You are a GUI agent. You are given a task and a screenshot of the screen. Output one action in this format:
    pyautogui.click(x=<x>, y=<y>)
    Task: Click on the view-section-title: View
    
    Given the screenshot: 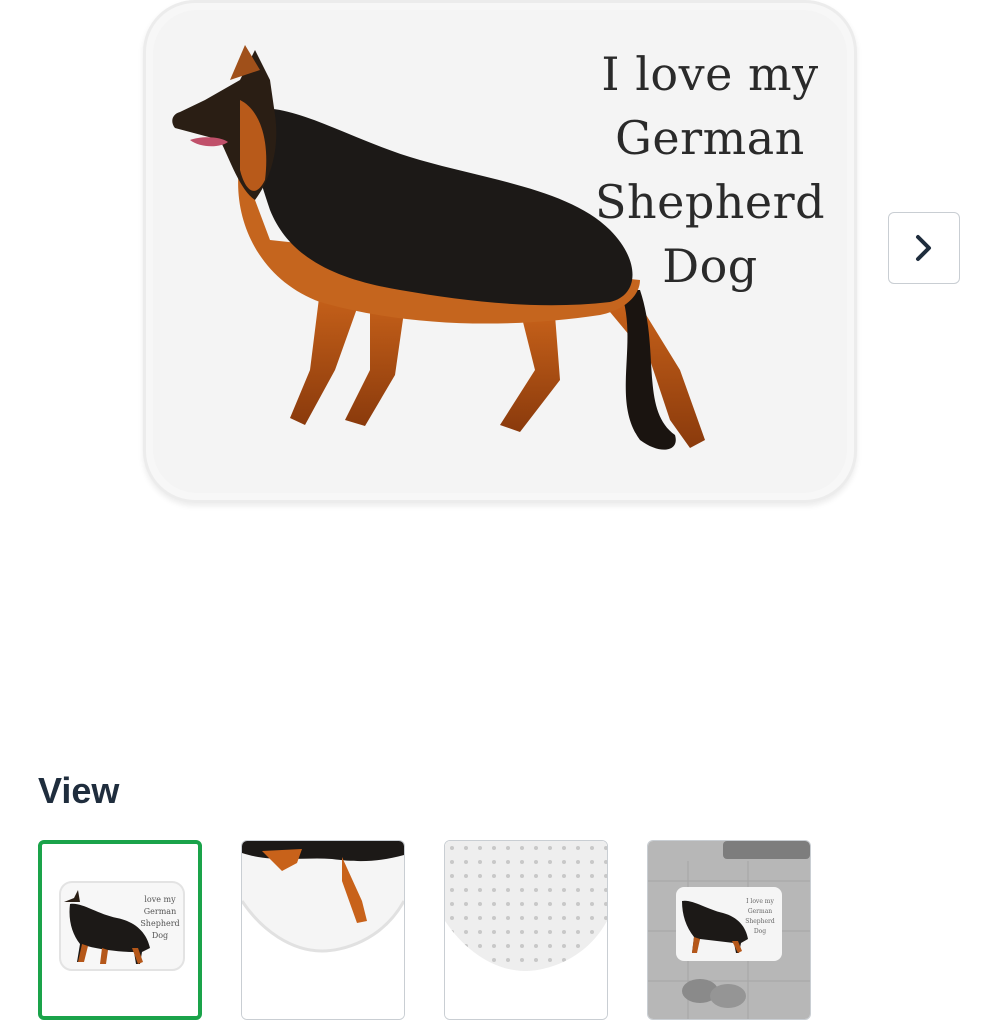 What is the action you would take?
    pyautogui.click(x=79, y=790)
    